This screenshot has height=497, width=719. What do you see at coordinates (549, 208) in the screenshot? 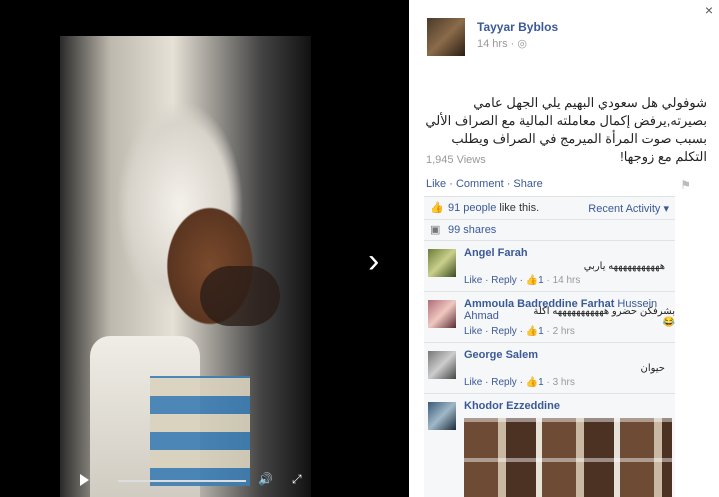
I see `likes-row: 👍 91 people like this. Recent Activity ▾` at bounding box center [549, 208].